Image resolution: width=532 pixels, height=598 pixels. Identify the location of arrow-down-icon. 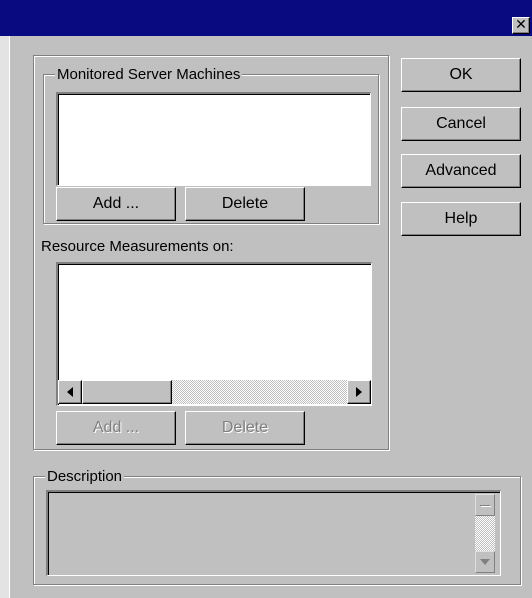
(485, 562).